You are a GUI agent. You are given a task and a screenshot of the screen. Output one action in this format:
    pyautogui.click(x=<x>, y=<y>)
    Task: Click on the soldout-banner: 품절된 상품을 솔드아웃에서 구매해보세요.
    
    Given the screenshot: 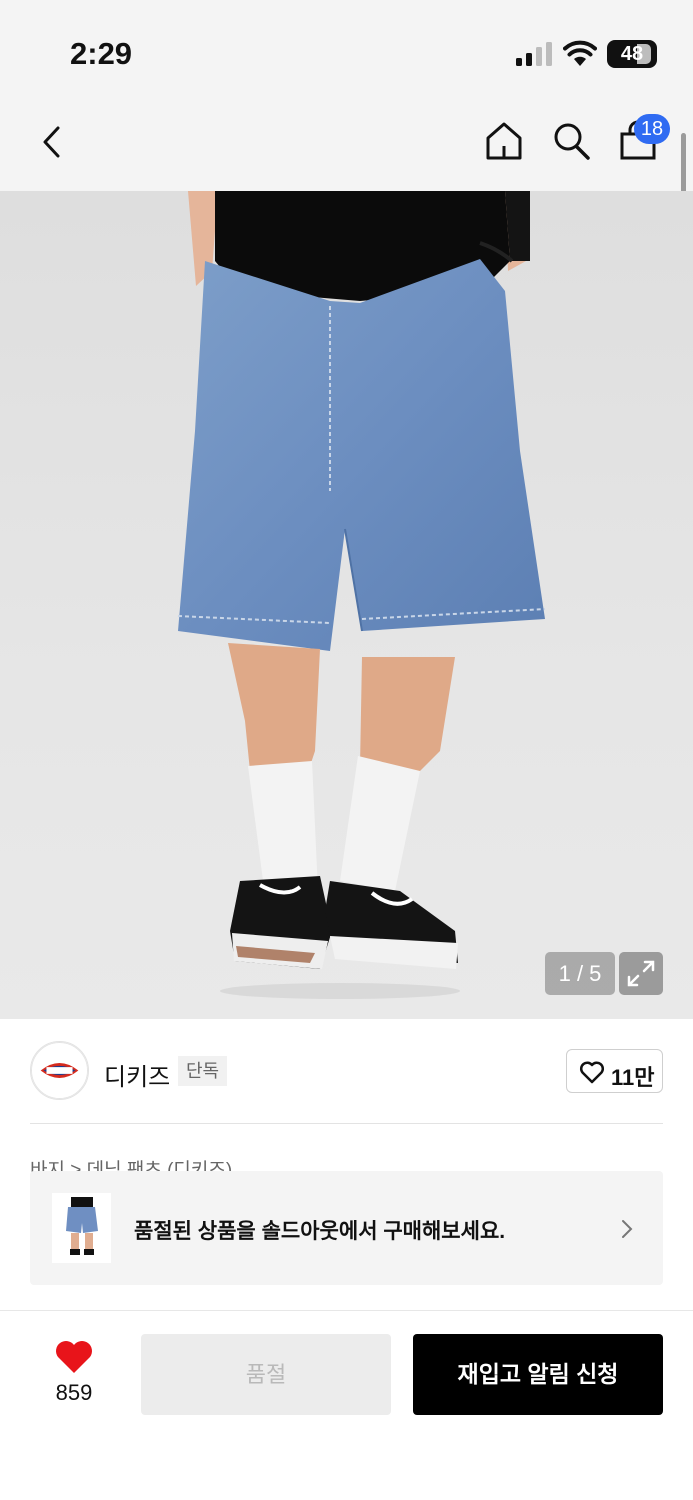 What is the action you would take?
    pyautogui.click(x=346, y=1228)
    